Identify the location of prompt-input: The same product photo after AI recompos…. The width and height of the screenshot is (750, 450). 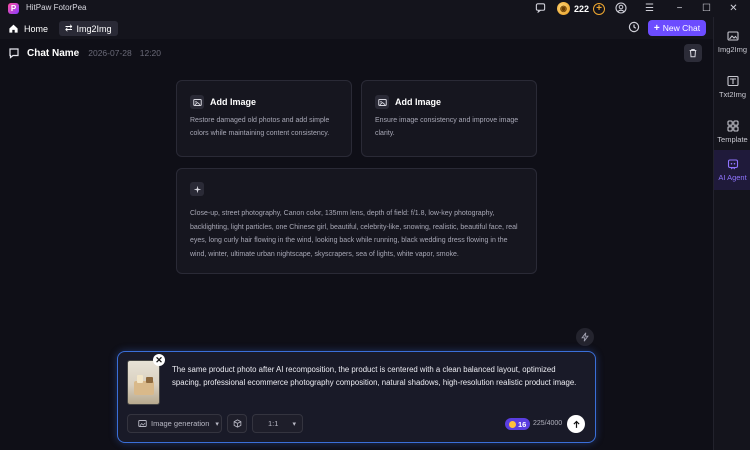
(377, 376).